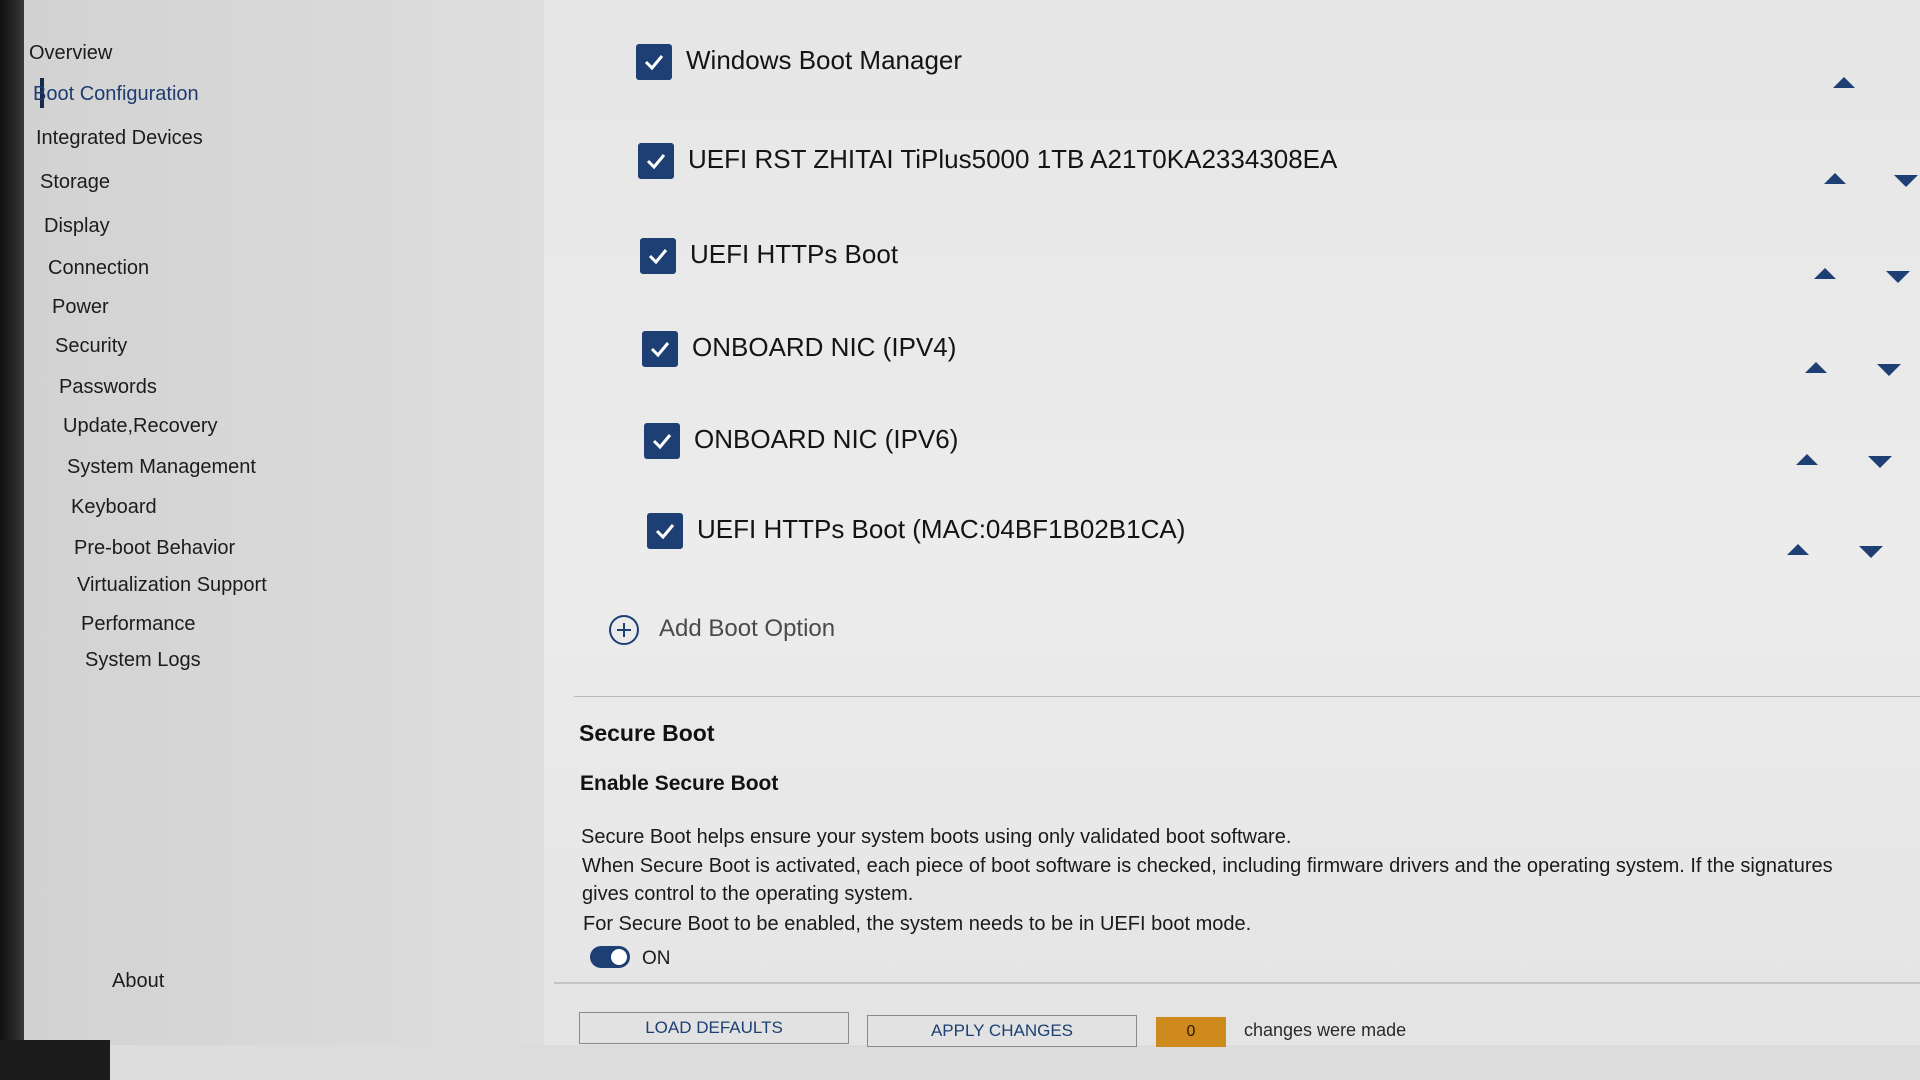 This screenshot has height=1080, width=1920. What do you see at coordinates (172, 585) in the screenshot?
I see `sidebar-item-virtualization-support: Virtualization Support` at bounding box center [172, 585].